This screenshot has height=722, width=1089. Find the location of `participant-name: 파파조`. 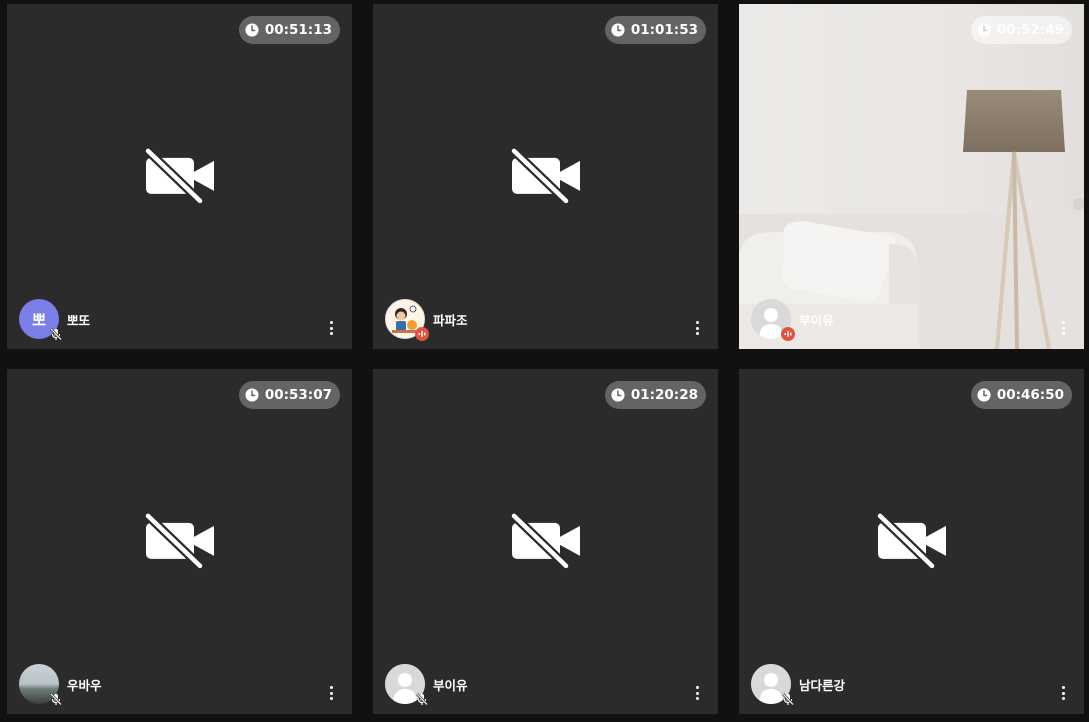

participant-name: 파파조 is located at coordinates (450, 320).